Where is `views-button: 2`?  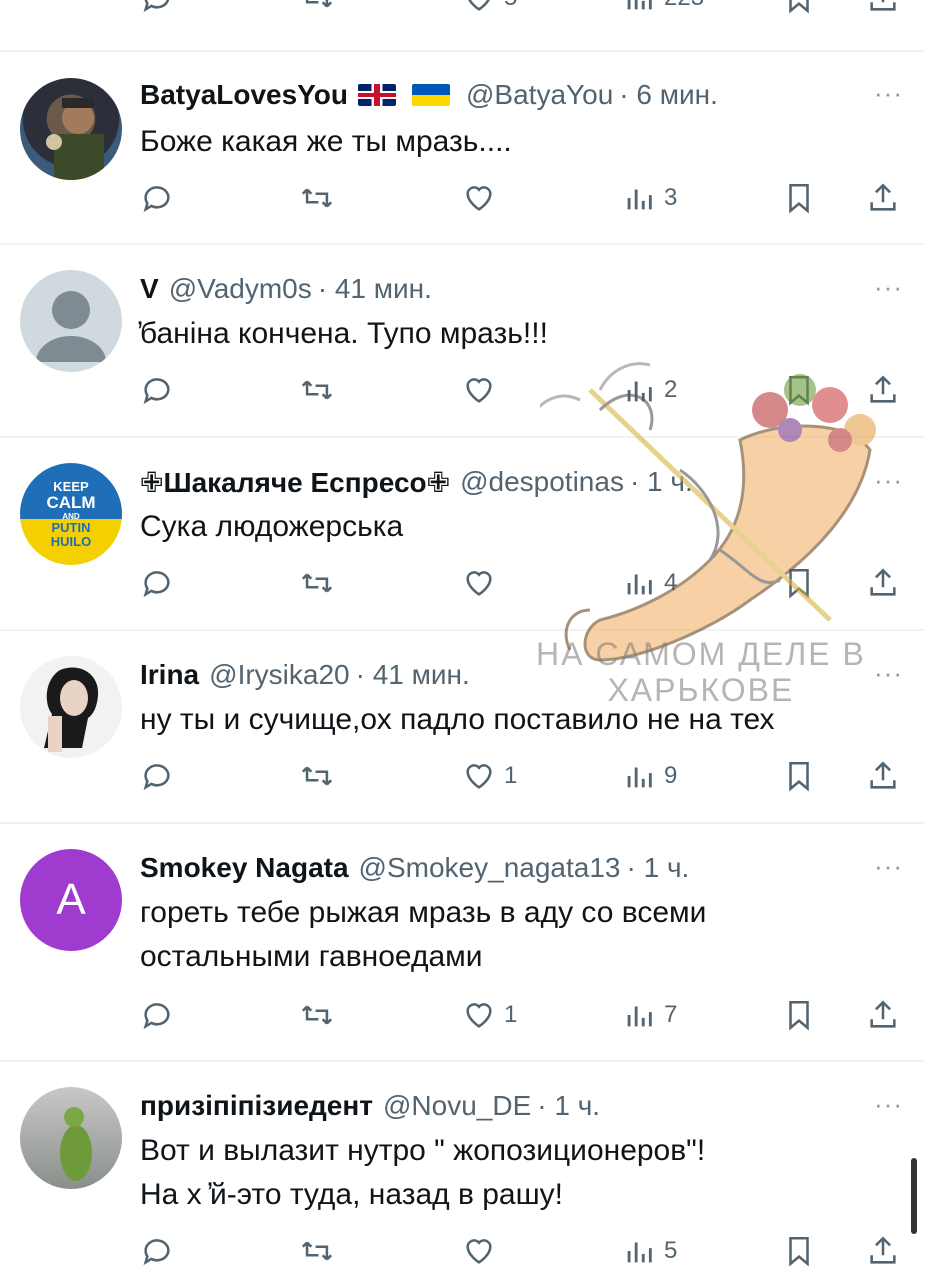 views-button: 2 is located at coordinates (649, 390).